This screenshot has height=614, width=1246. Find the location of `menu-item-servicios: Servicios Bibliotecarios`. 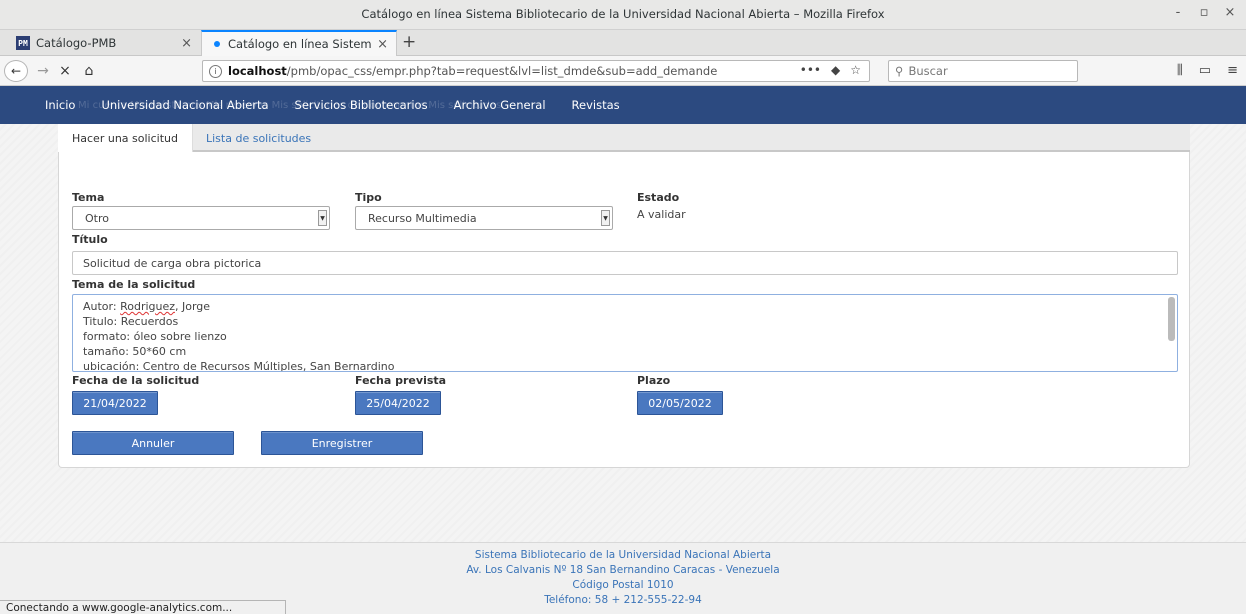

menu-item-servicios: Servicios Bibliotecarios is located at coordinates (361, 105).